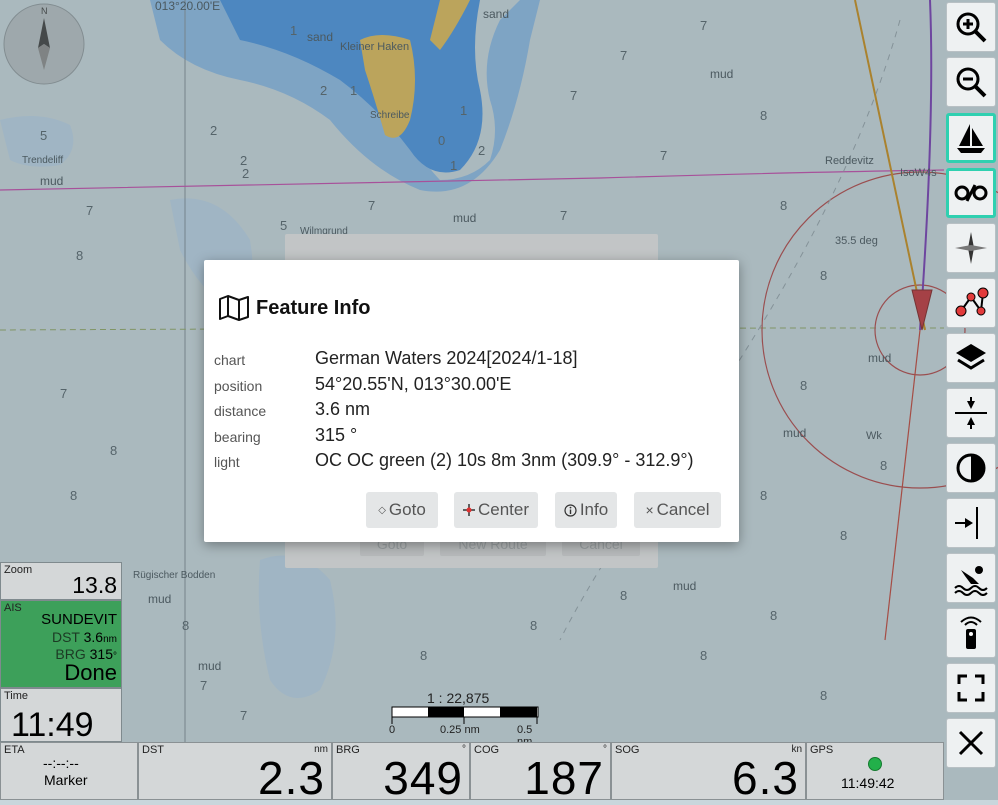 The image size is (998, 805). I want to click on row-position-value: 54°20.55'N, 013°30.00'E, so click(413, 384).